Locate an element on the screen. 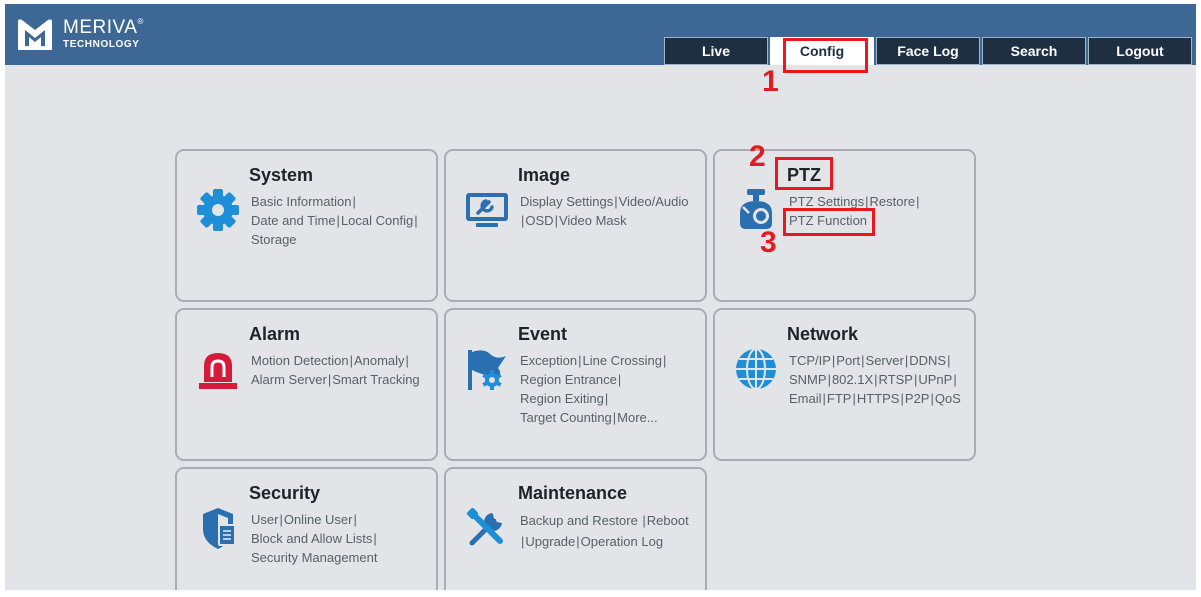 The height and width of the screenshot is (597, 1201). link-server: Server is located at coordinates (885, 360).